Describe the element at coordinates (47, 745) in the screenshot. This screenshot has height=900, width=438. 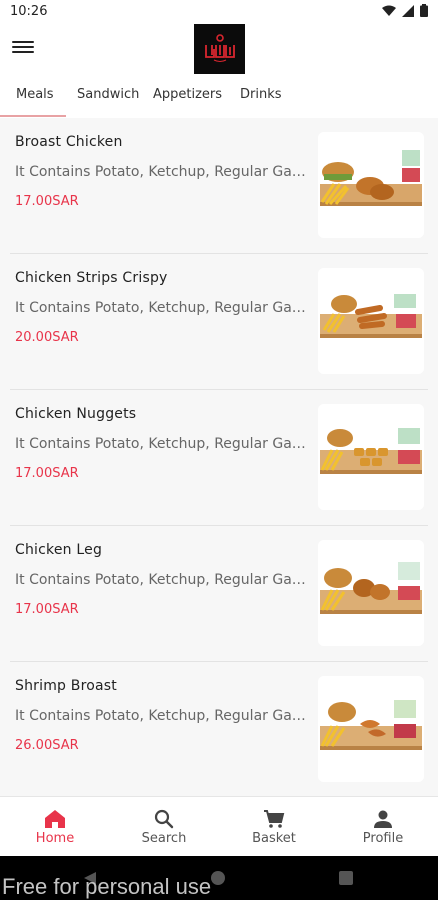
I see `item-price: 26.00SAR` at that location.